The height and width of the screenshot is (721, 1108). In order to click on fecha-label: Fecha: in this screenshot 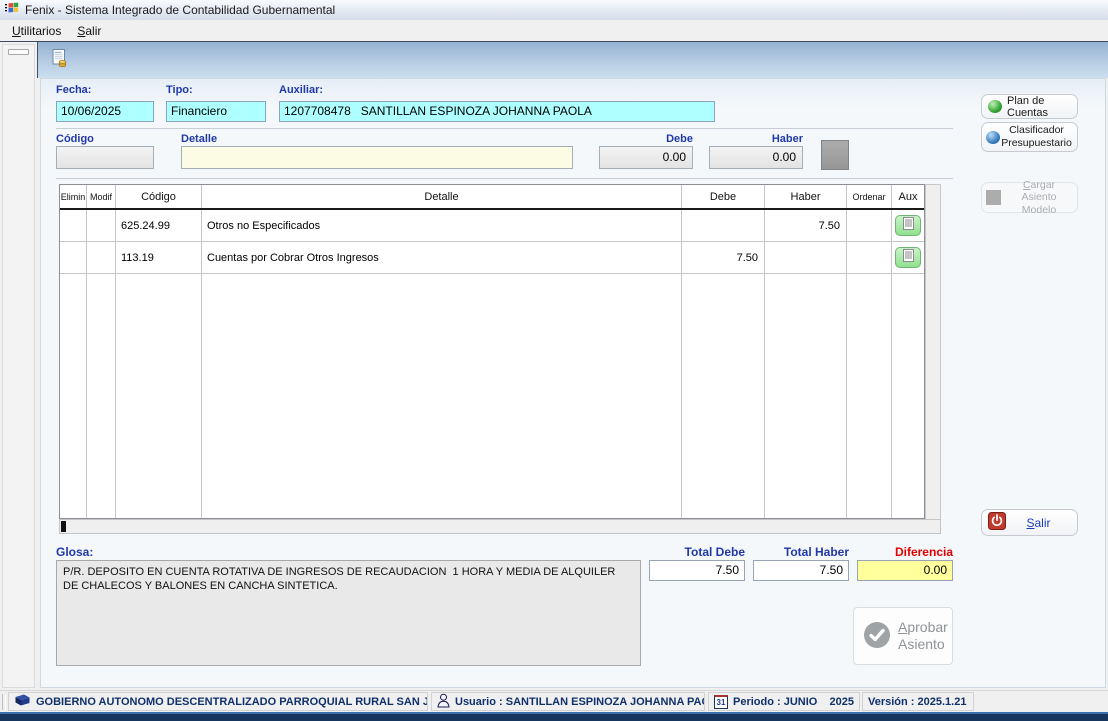, I will do `click(74, 90)`.